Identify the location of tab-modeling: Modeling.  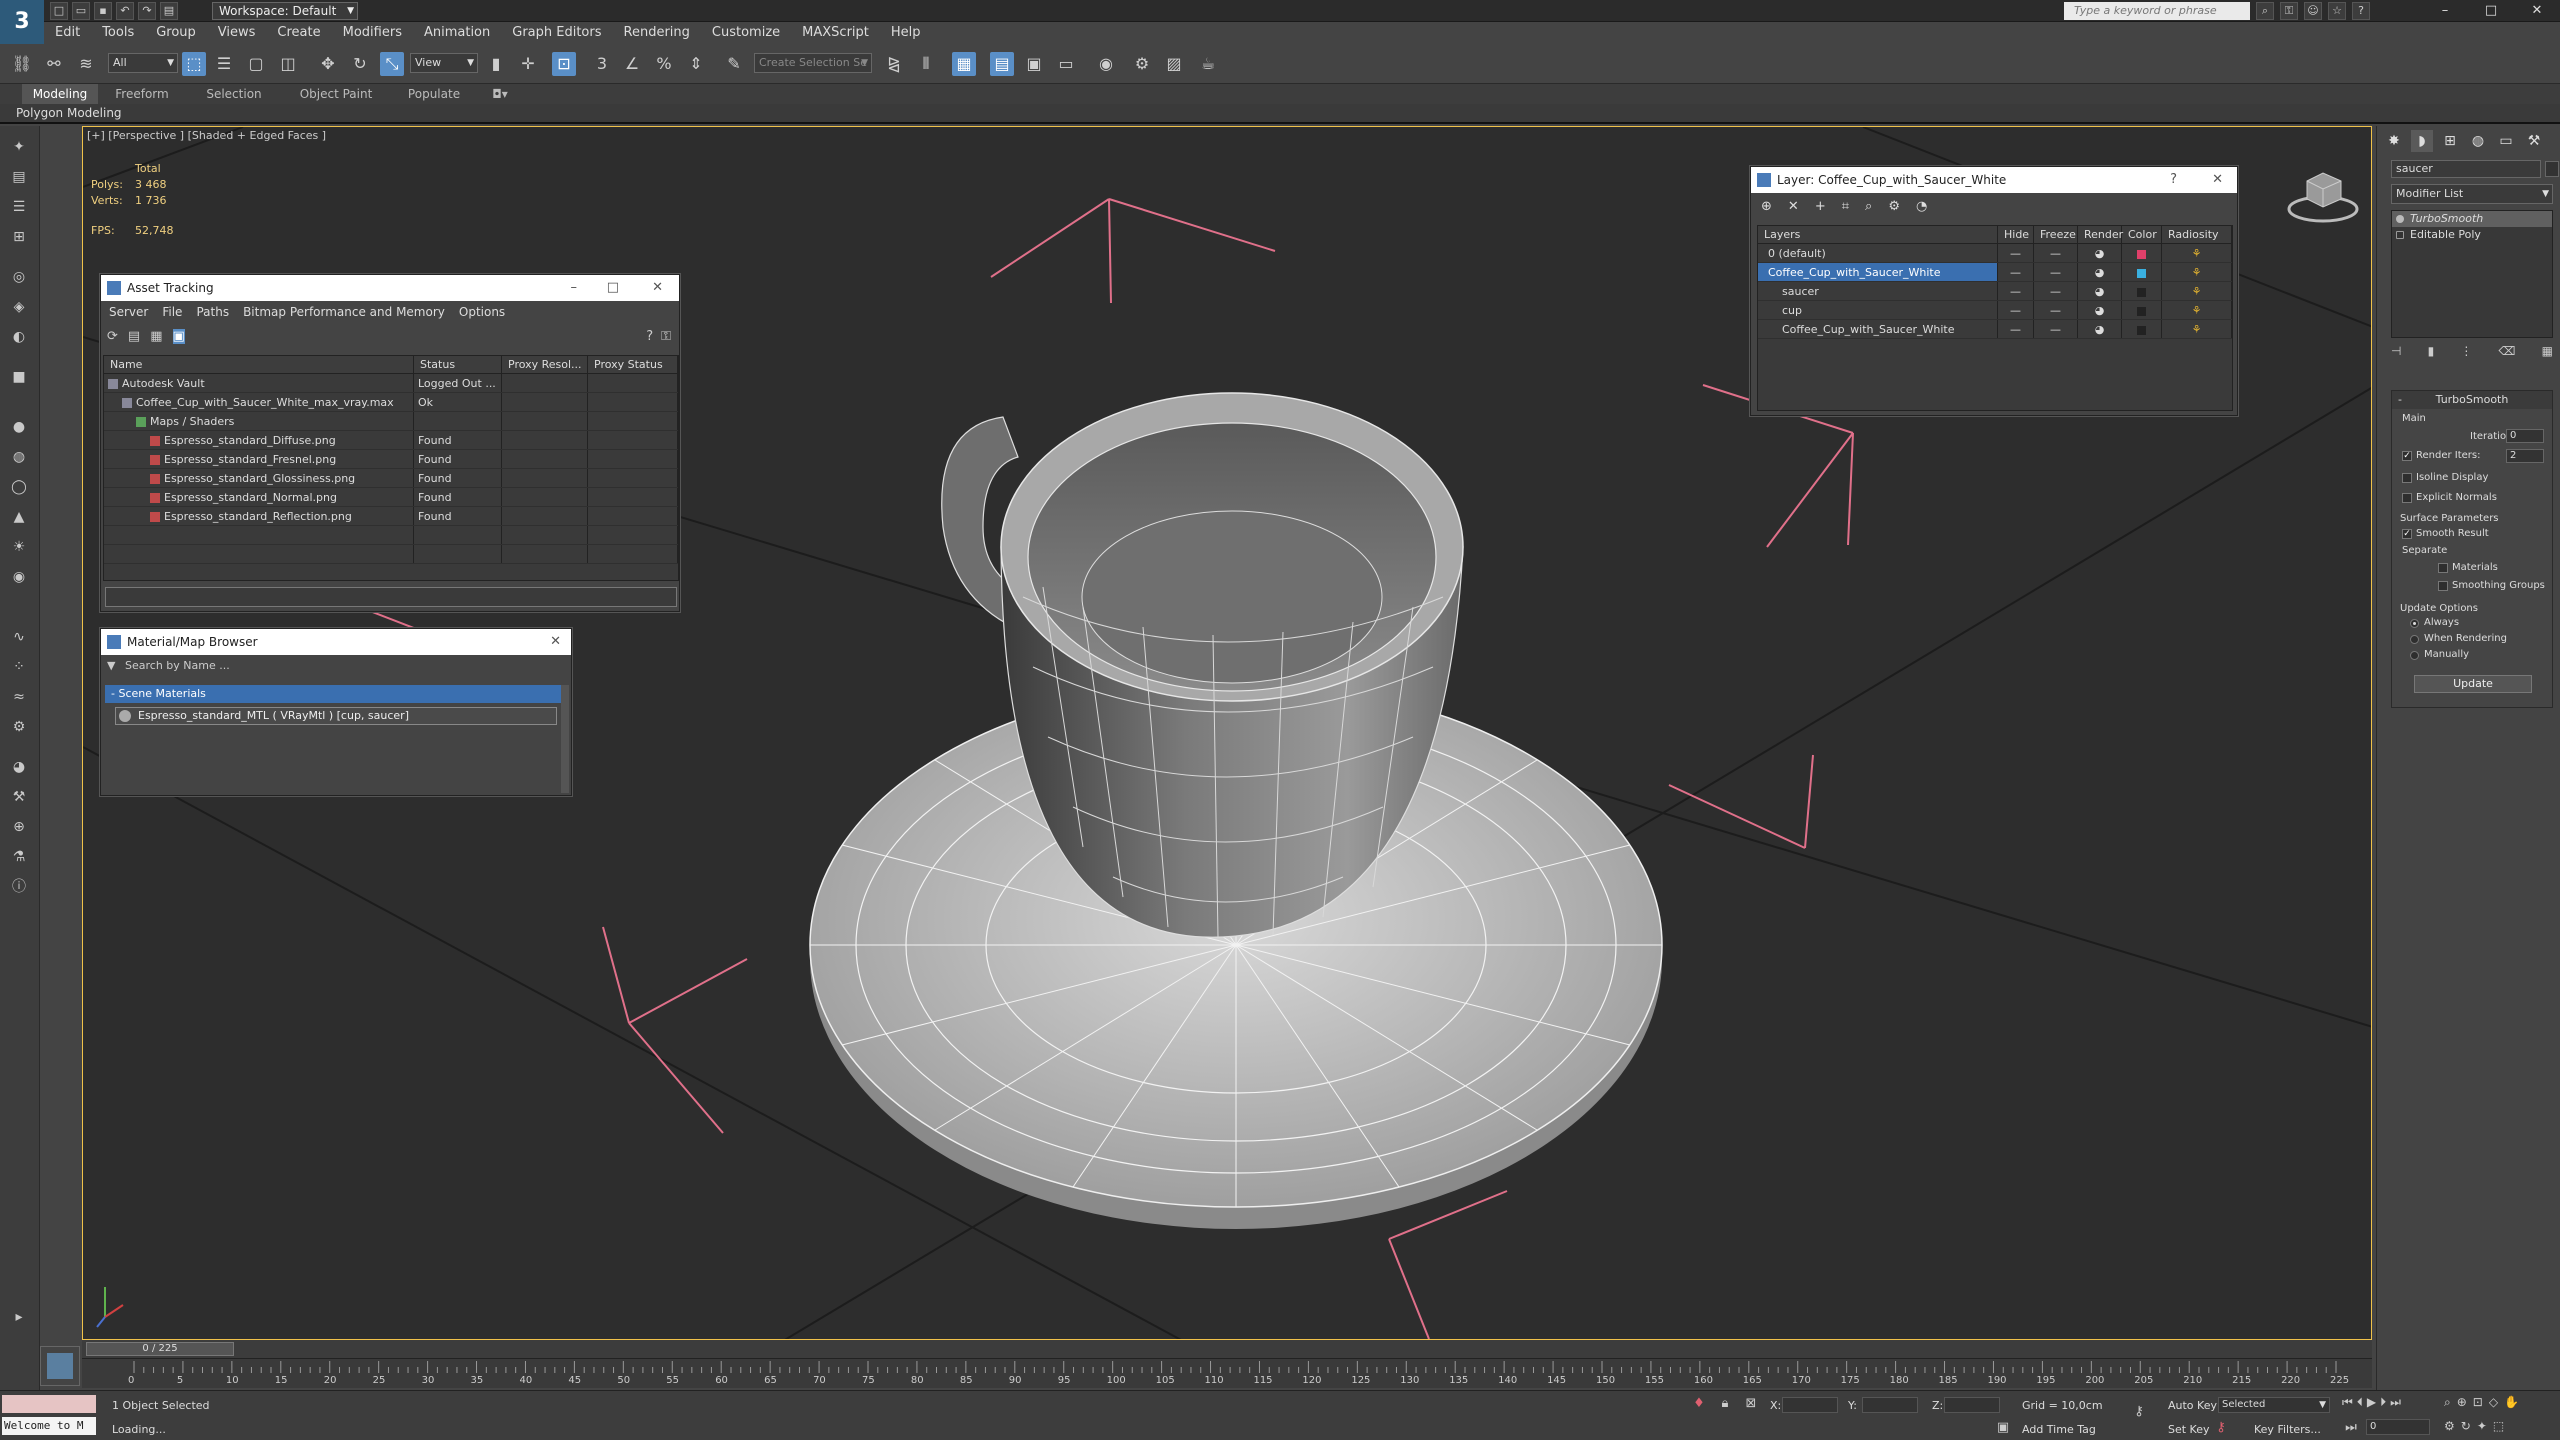
(60, 94).